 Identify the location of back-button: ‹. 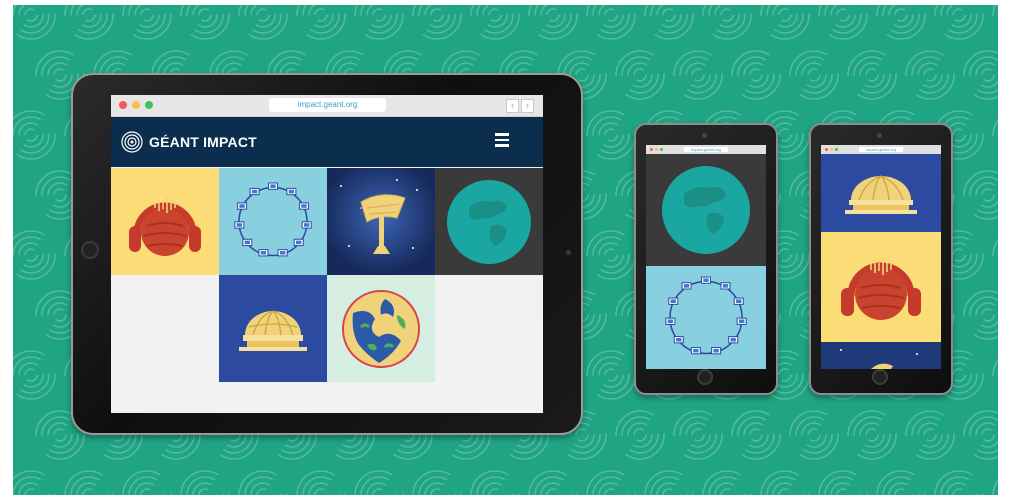
(512, 106).